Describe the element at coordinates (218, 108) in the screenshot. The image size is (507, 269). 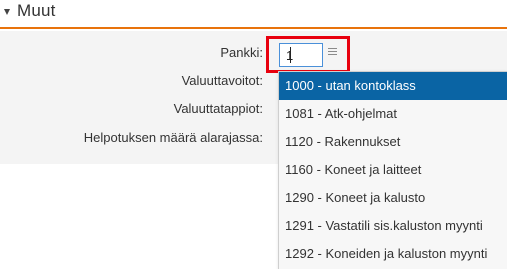
I see `valuuttatappiot-label: Valuuttatappiot:` at that location.